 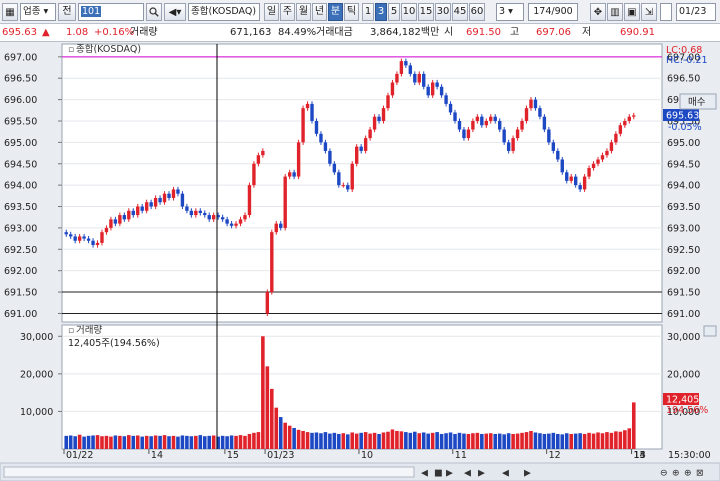 I want to click on period-button-0: 일, so click(x=271, y=12).